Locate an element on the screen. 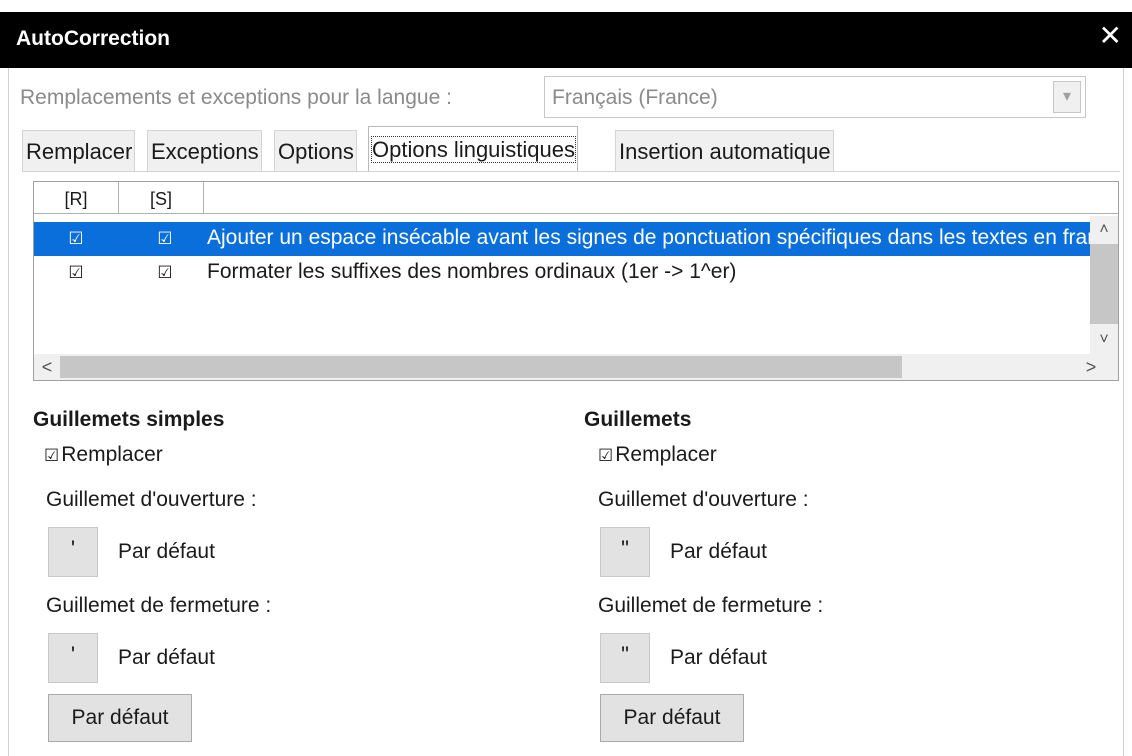  single-opening-desc: Par défaut is located at coordinates (166, 551).